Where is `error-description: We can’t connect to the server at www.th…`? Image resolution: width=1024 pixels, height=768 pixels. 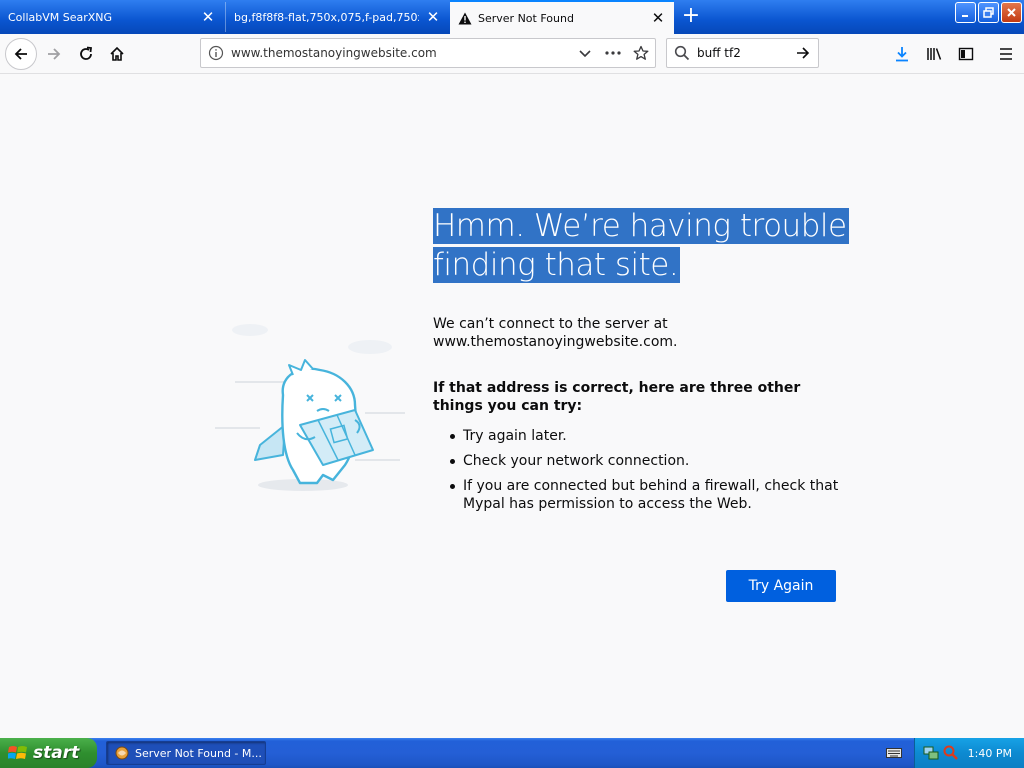
error-description: We can’t connect to the server at www.th… is located at coordinates (643, 333).